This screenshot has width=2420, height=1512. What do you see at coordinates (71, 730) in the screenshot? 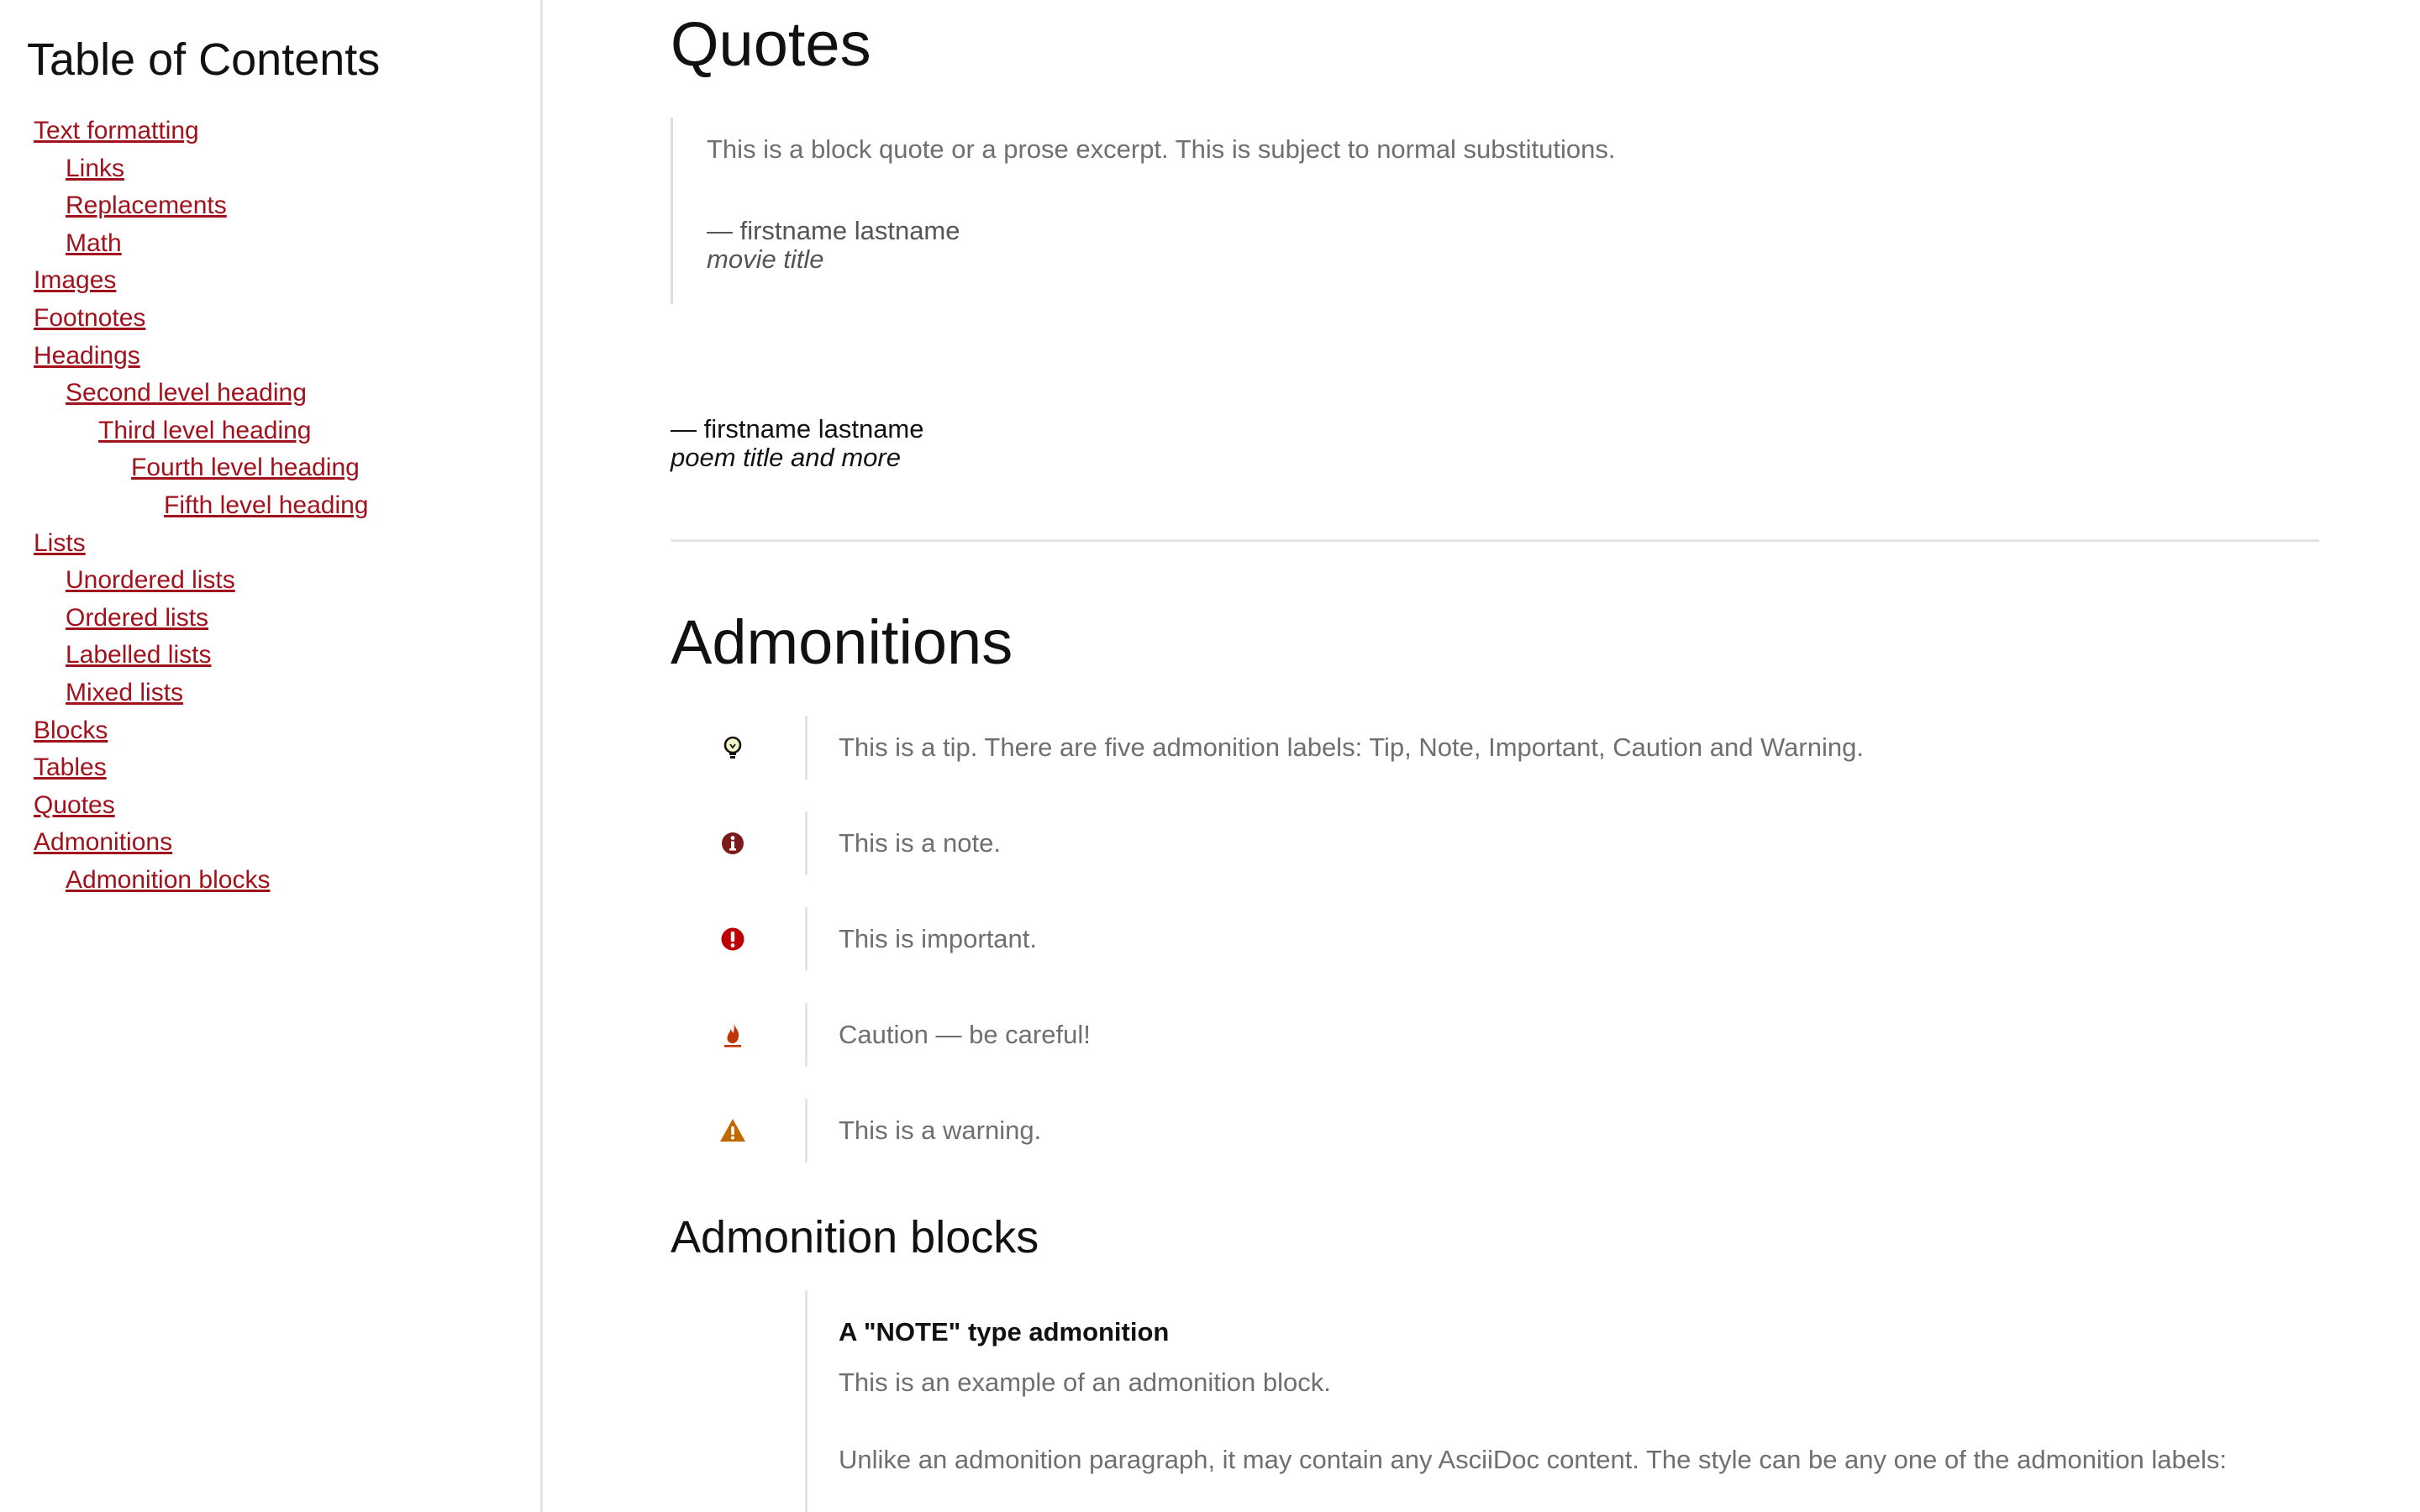
I see `toc-link-blocks: Blocks` at bounding box center [71, 730].